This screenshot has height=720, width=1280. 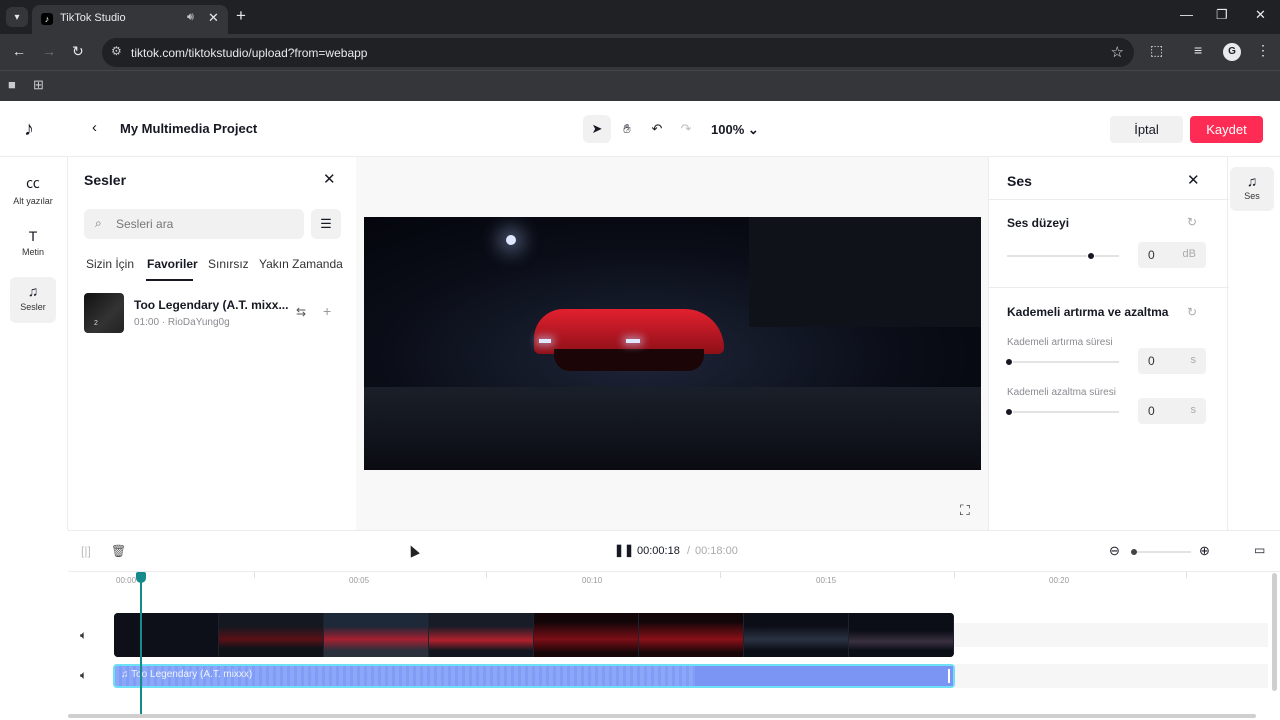 I want to click on restore-icon: ❐, so click(x=1222, y=15).